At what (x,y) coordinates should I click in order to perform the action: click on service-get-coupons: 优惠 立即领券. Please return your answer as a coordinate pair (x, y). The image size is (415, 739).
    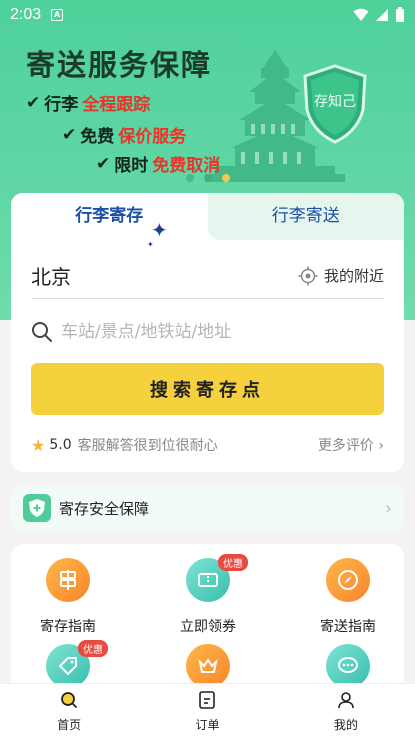
    Looking at the image, I should click on (208, 595).